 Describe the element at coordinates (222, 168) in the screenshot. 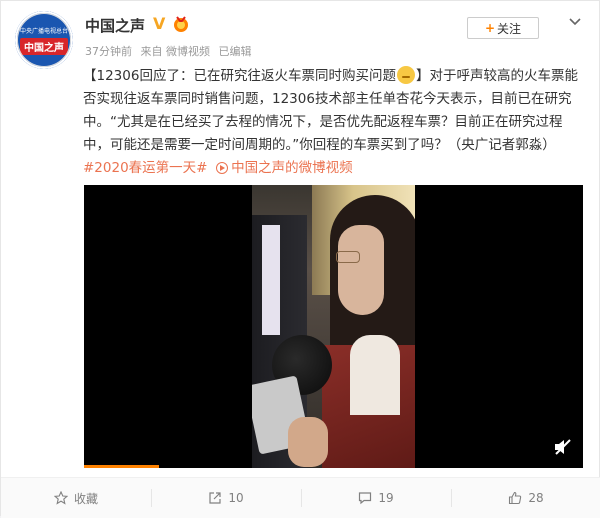

I see `video-link-icon` at that location.